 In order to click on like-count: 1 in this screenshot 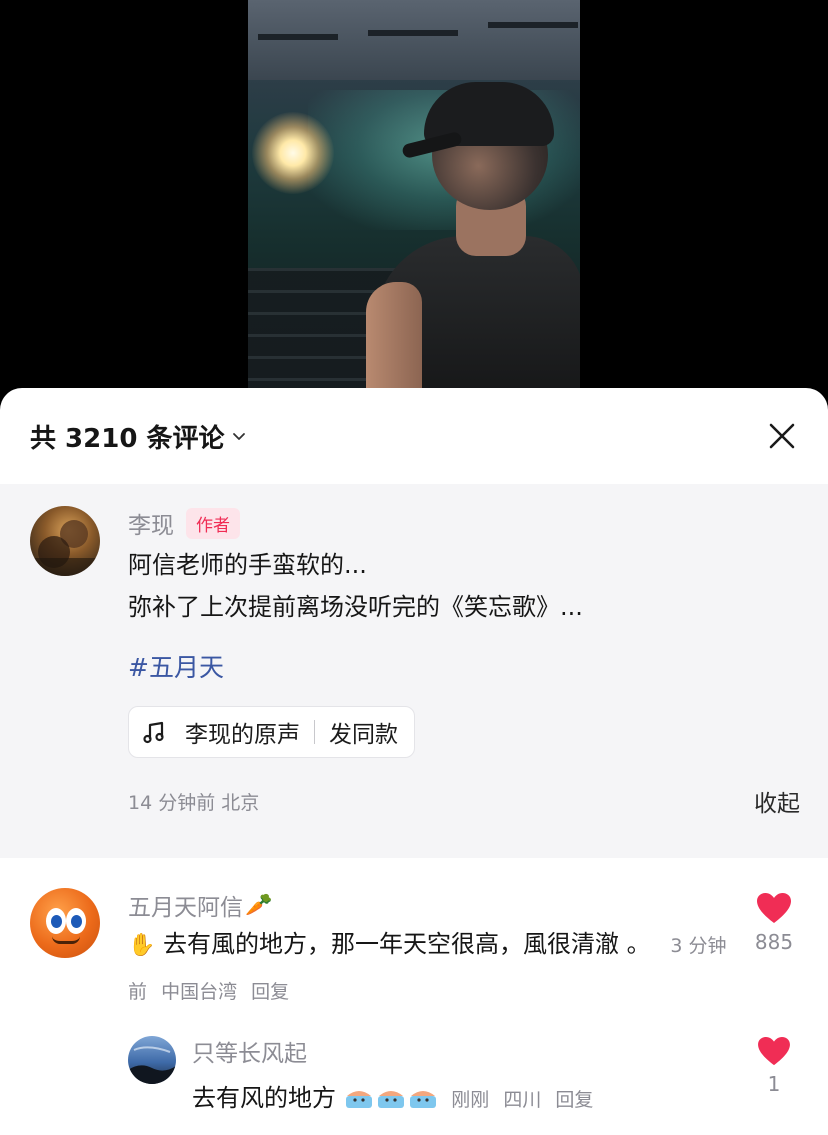, I will do `click(774, 1084)`.